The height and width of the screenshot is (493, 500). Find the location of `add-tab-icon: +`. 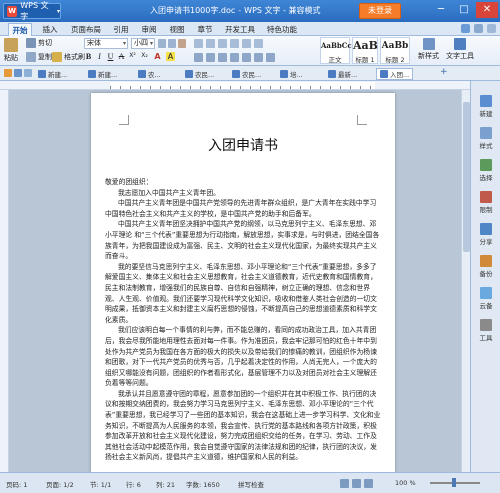

add-tab-icon: + is located at coordinates (444, 72).